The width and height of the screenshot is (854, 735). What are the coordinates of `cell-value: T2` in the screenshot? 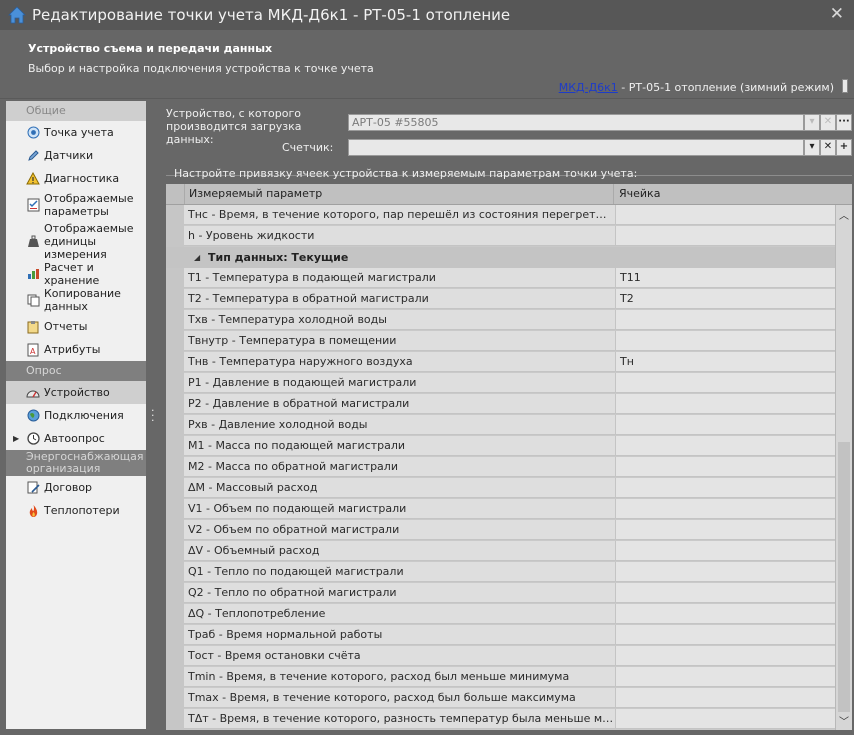 It's located at (725, 299).